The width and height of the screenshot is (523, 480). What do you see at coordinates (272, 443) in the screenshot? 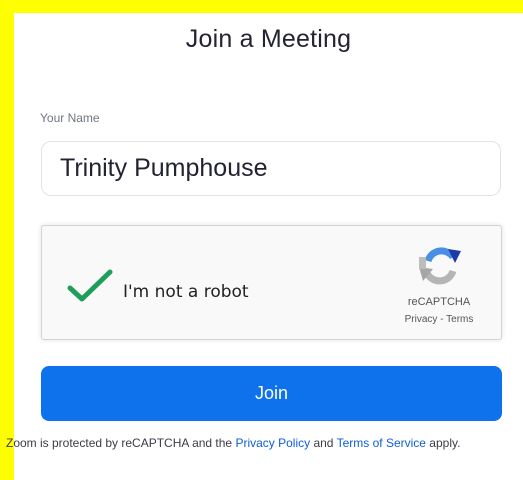
I see `privacy-policy-link: Privacy Policy` at bounding box center [272, 443].